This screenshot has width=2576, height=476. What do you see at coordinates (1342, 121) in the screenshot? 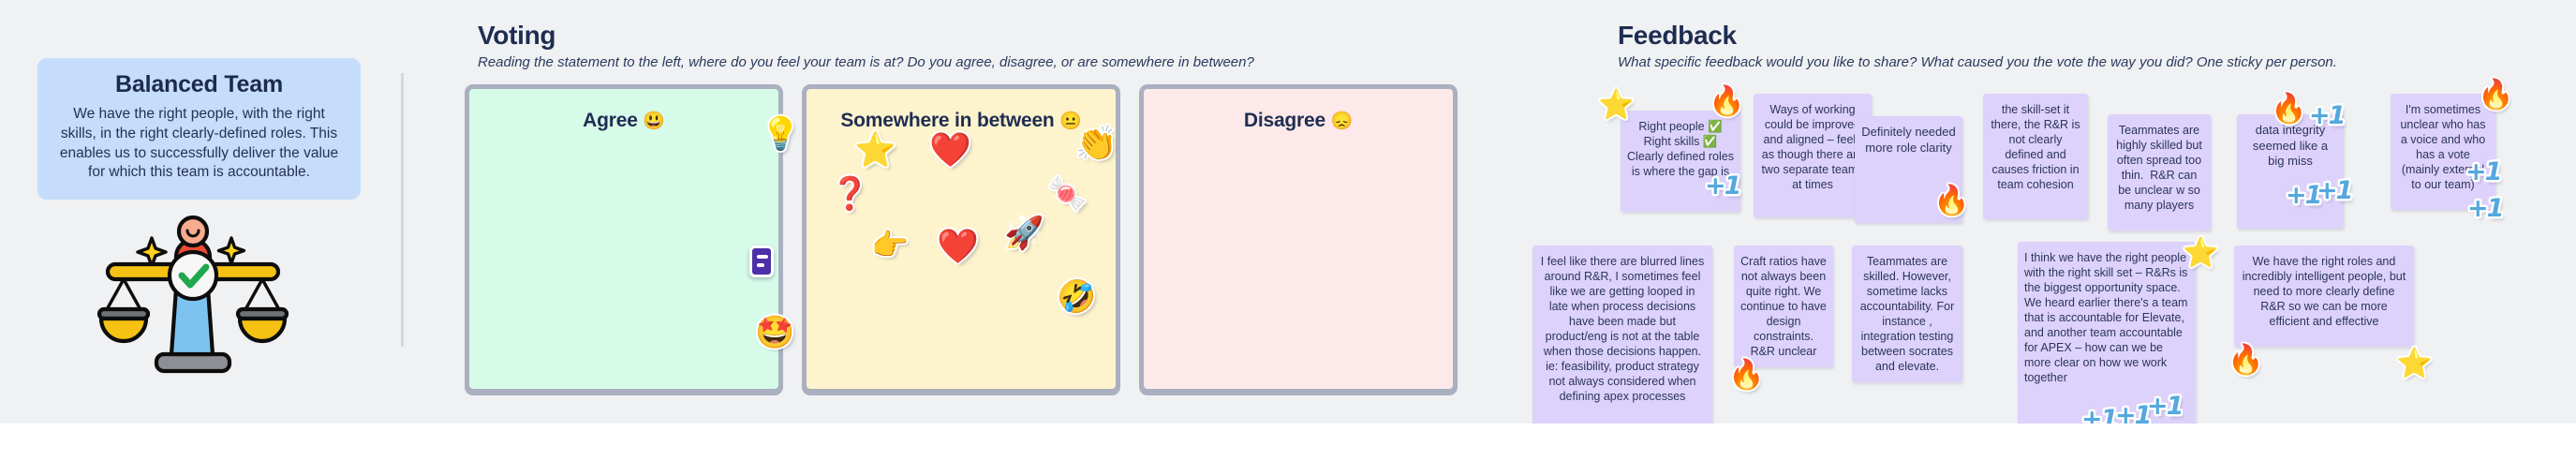
I see `disagree-emoji: 😞` at bounding box center [1342, 121].